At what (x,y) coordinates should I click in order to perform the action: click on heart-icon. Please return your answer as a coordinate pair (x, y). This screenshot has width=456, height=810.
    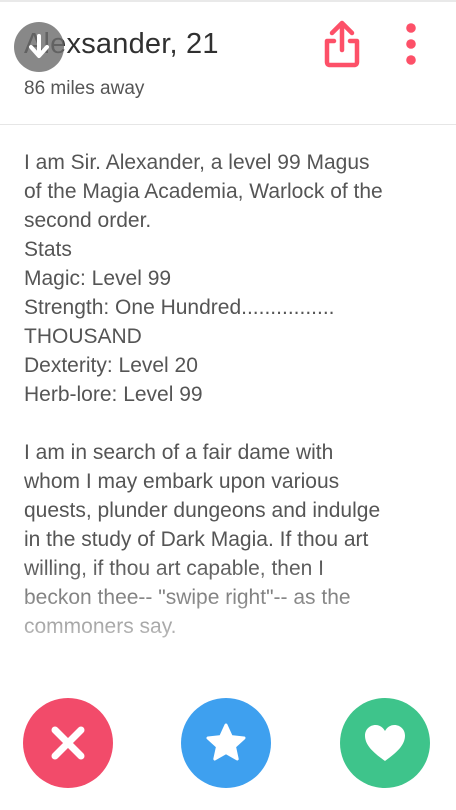
    Looking at the image, I should click on (385, 743).